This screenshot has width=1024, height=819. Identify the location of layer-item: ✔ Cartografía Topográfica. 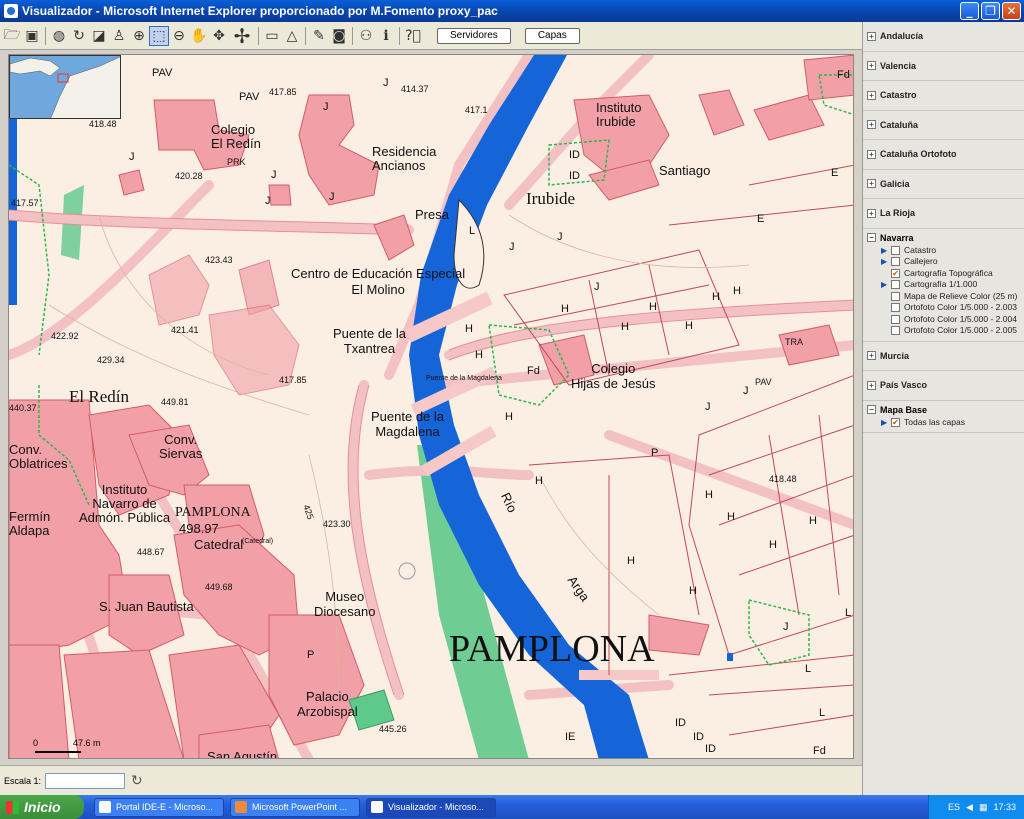
(952, 274).